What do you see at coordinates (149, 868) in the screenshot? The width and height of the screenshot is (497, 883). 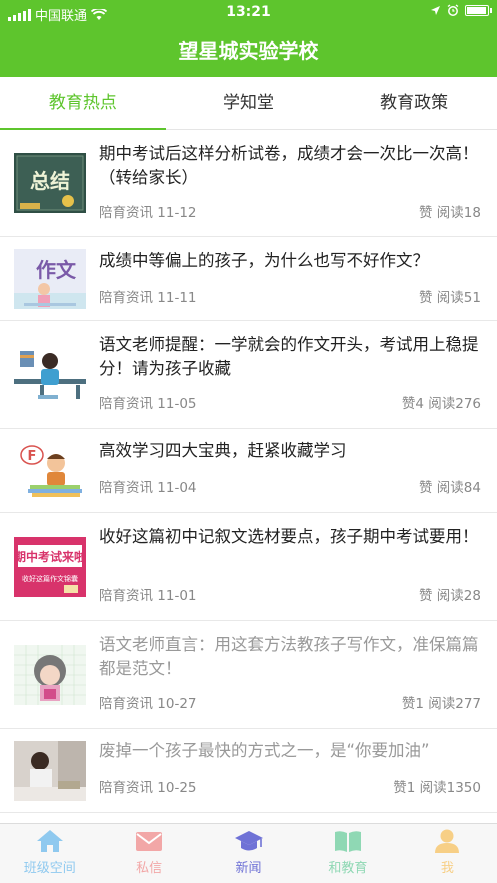 I see `nav-label: 私信` at bounding box center [149, 868].